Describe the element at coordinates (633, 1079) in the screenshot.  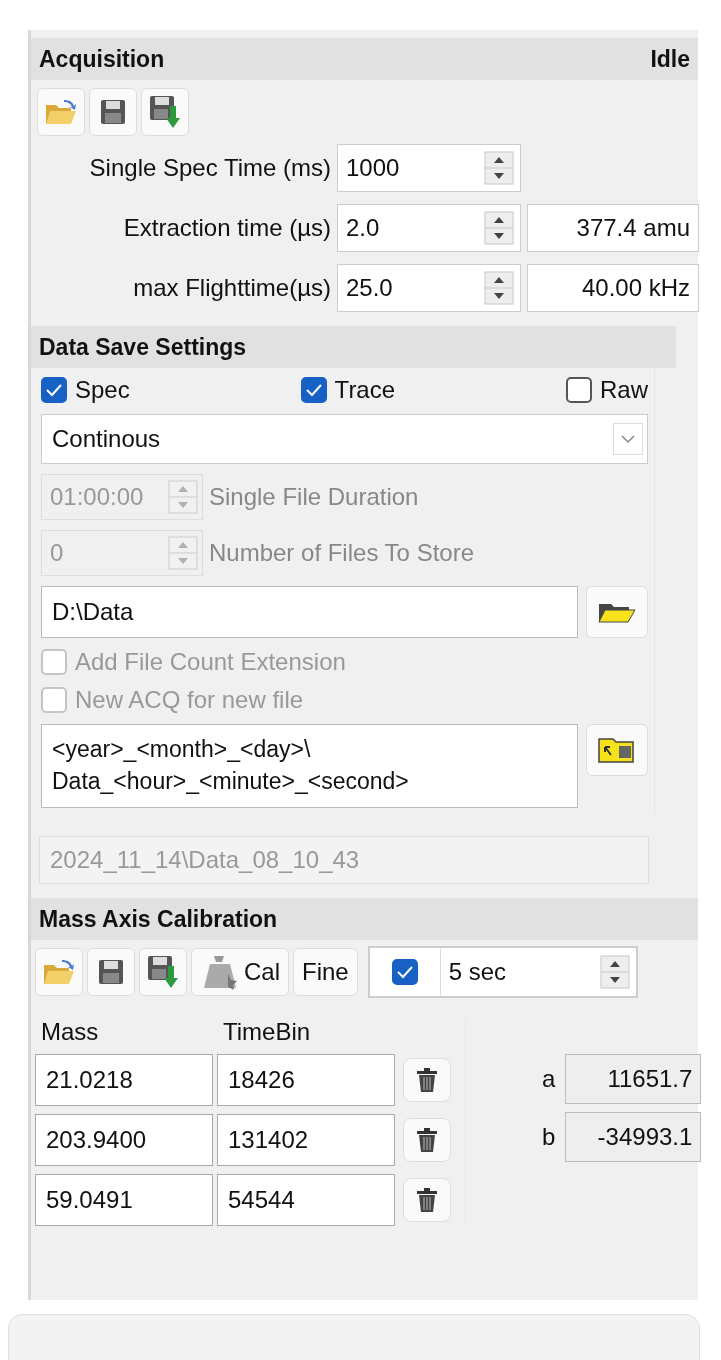
I see `coefficient-field: 11651.7` at that location.